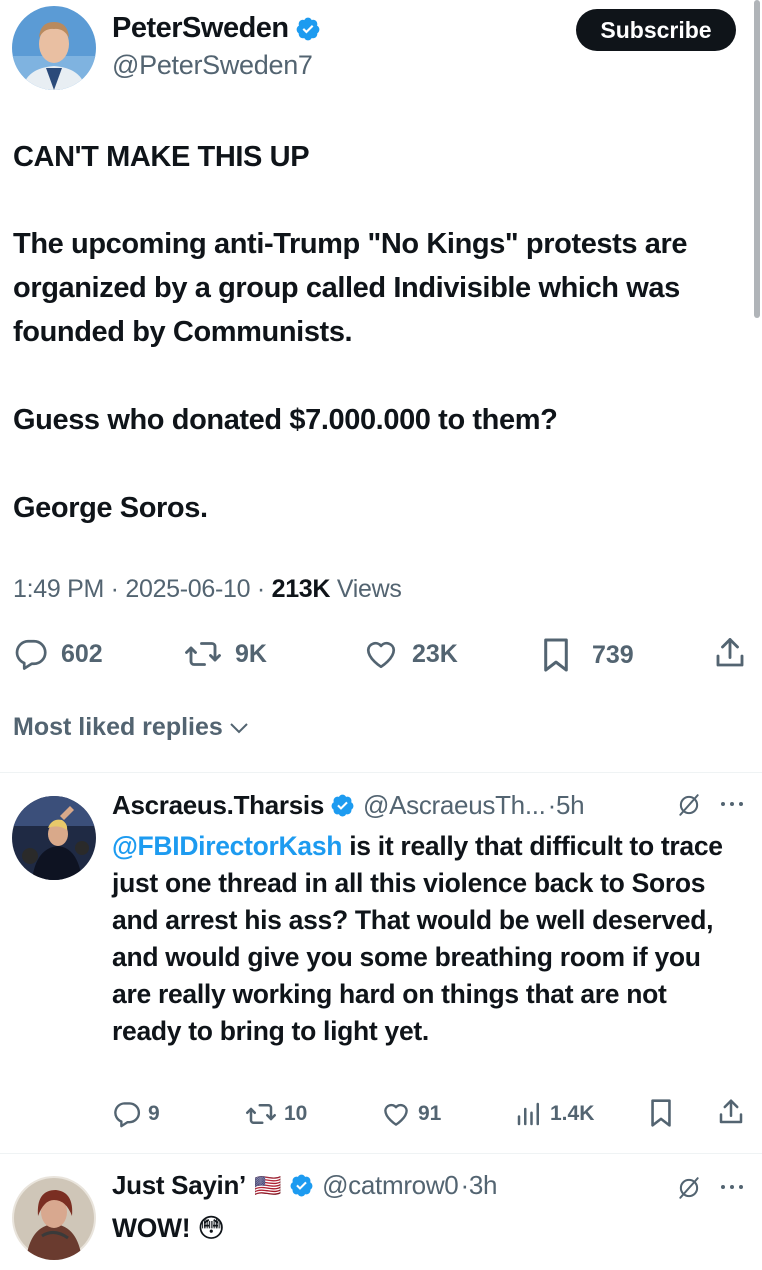  Describe the element at coordinates (587, 655) in the screenshot. I see `bookmark-button: 739` at that location.